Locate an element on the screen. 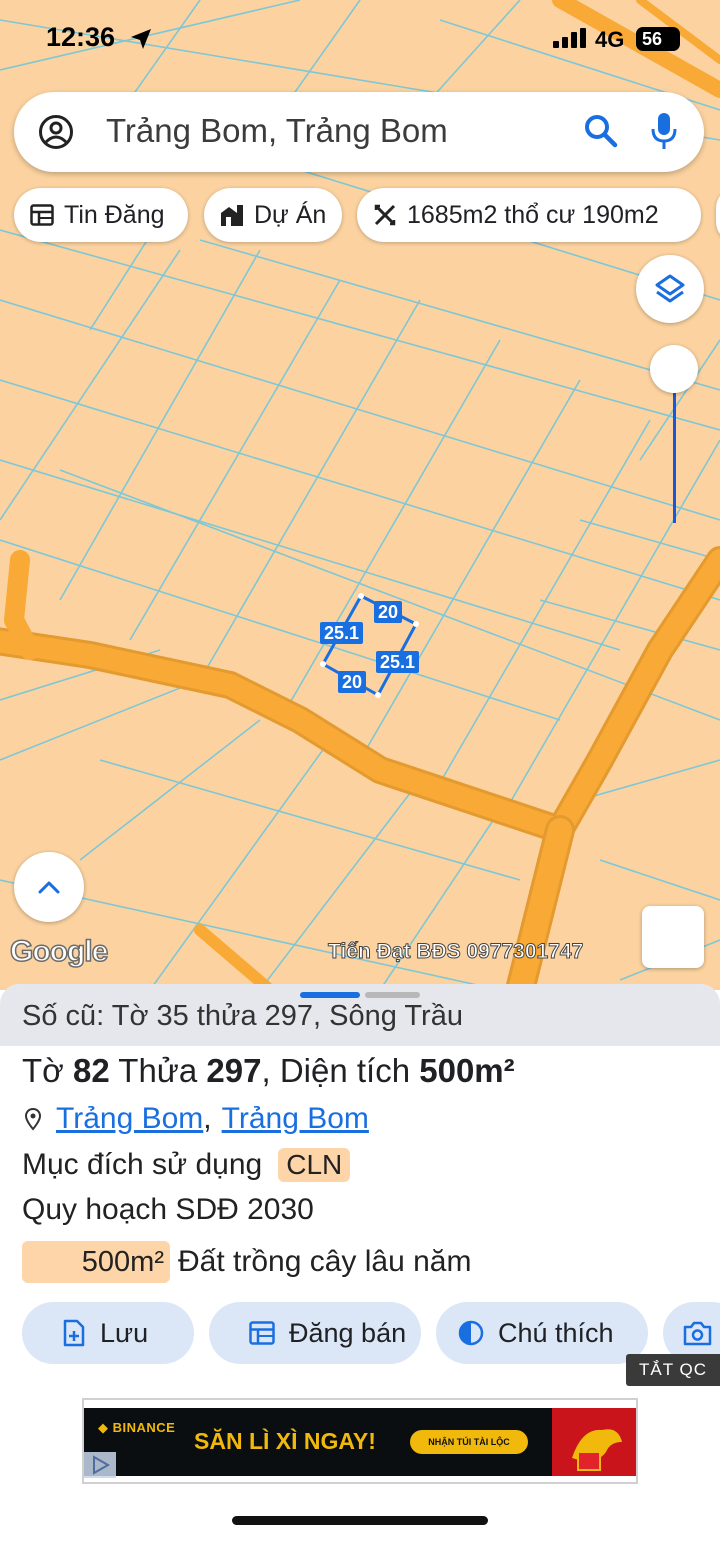  building-icon is located at coordinates (232, 215).